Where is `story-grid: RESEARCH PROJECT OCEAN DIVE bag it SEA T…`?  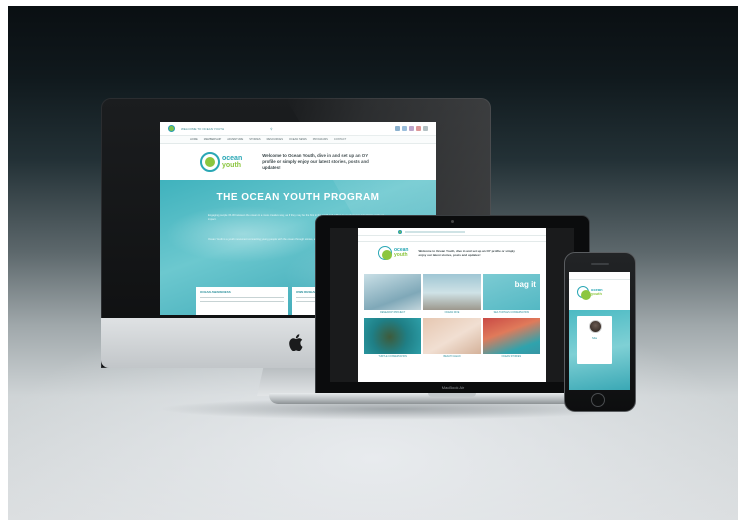
story-grid: RESEARCH PROJECT OCEAN DIVE bag it SEA T… is located at coordinates (452, 317).